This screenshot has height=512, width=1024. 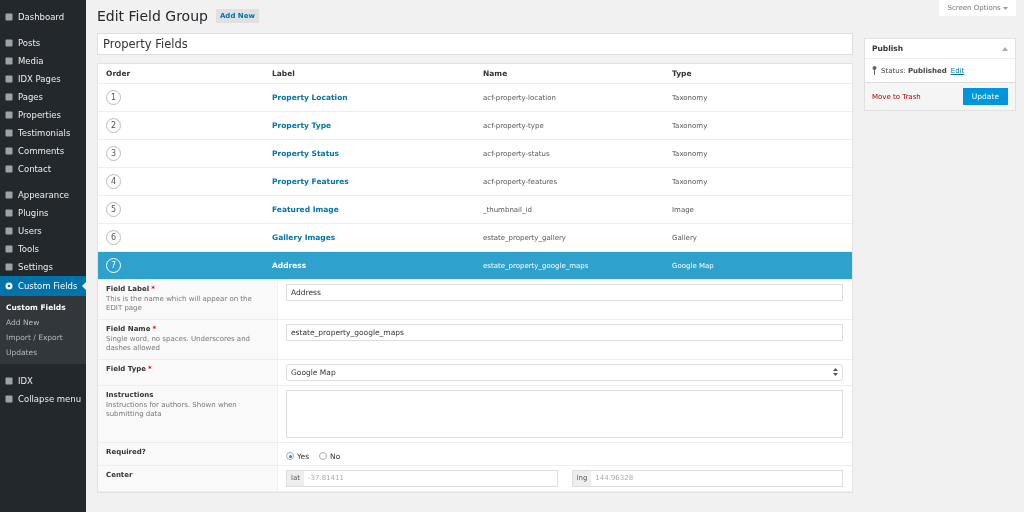 I want to click on menu-item: Dashboard, so click(x=43, y=17).